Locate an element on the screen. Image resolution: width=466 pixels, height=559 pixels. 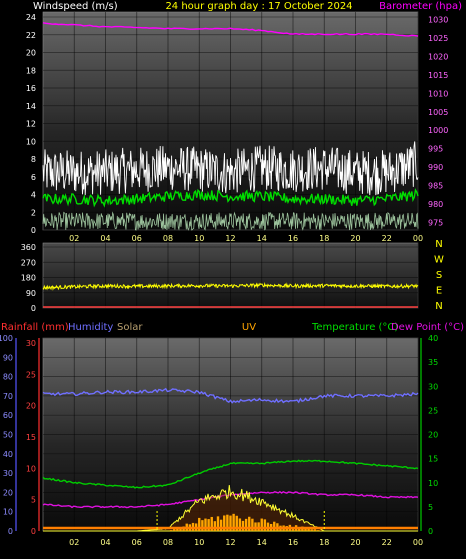
humidity-tick-label: 20 is located at coordinates (8, 492).